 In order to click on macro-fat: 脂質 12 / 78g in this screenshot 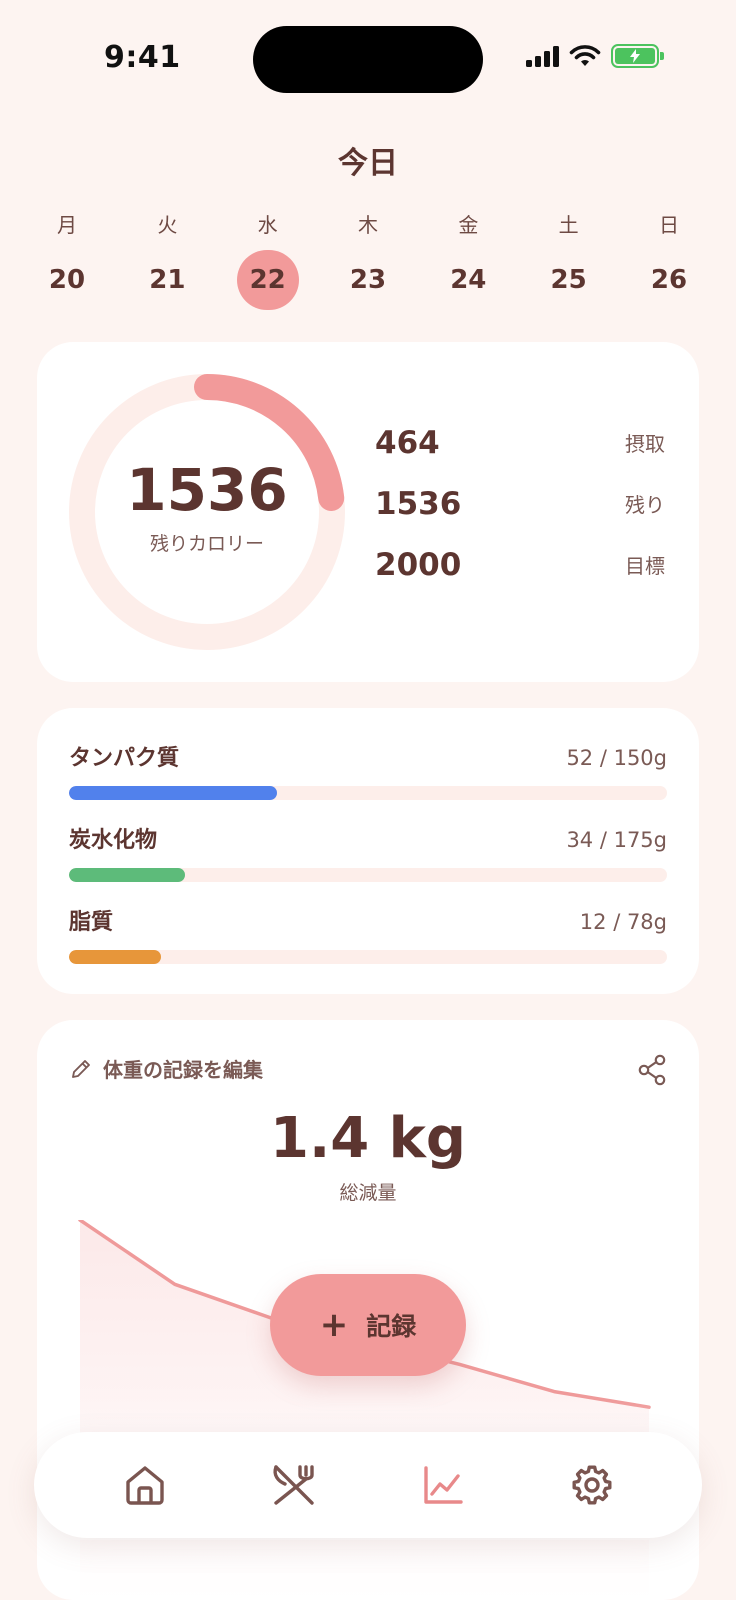, I will do `click(368, 945)`.